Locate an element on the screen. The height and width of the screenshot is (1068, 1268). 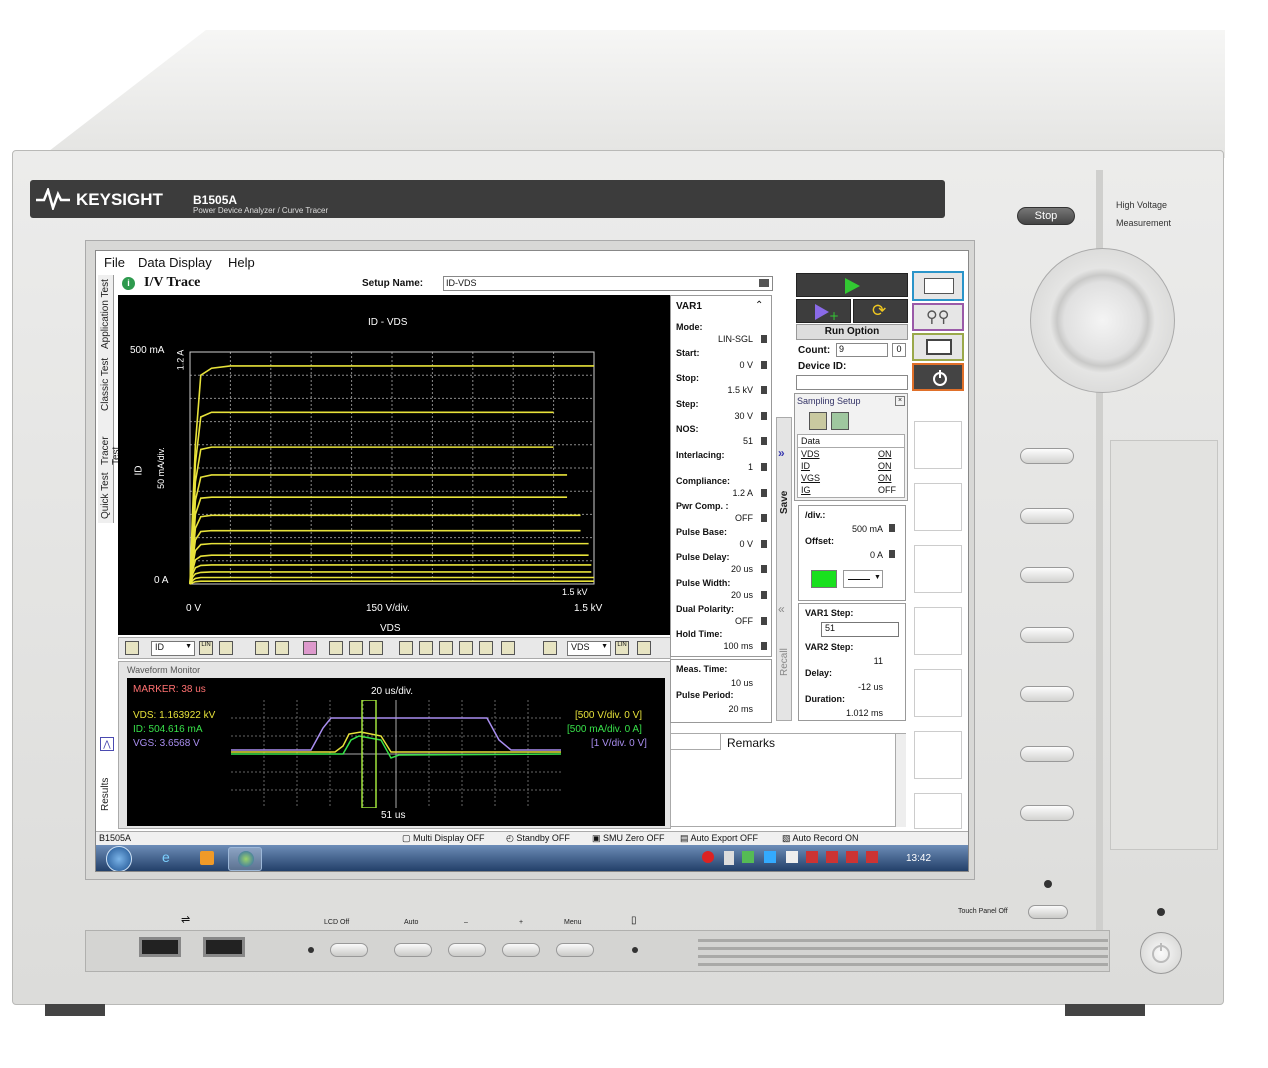
zoom-icon is located at coordinates (282, 648).